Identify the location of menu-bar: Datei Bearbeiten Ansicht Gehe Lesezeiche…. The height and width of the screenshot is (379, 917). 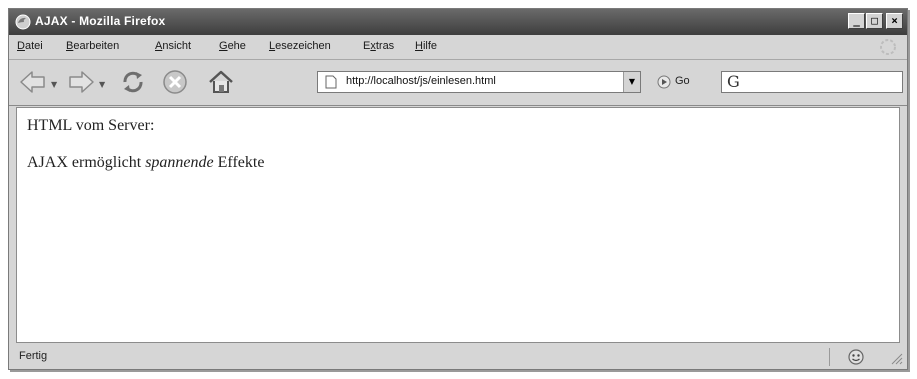
(458, 47).